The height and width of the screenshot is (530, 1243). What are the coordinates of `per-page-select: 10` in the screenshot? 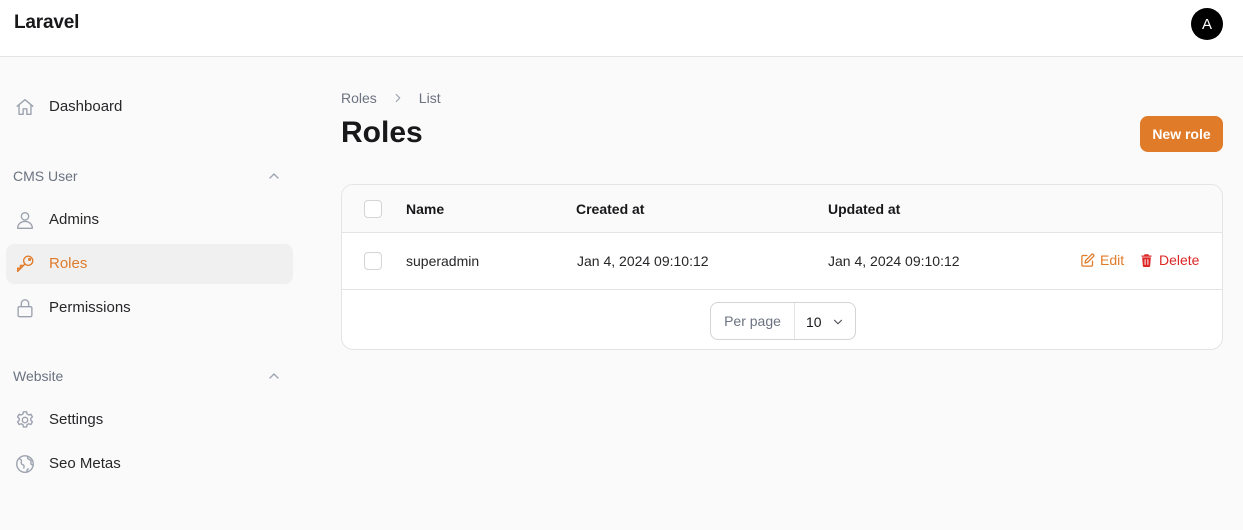 It's located at (825, 321).